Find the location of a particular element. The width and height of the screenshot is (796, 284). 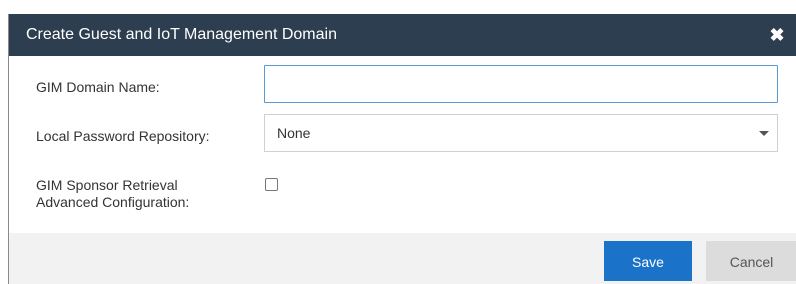

password-repository-label: Local Password Repository: is located at coordinates (123, 136).